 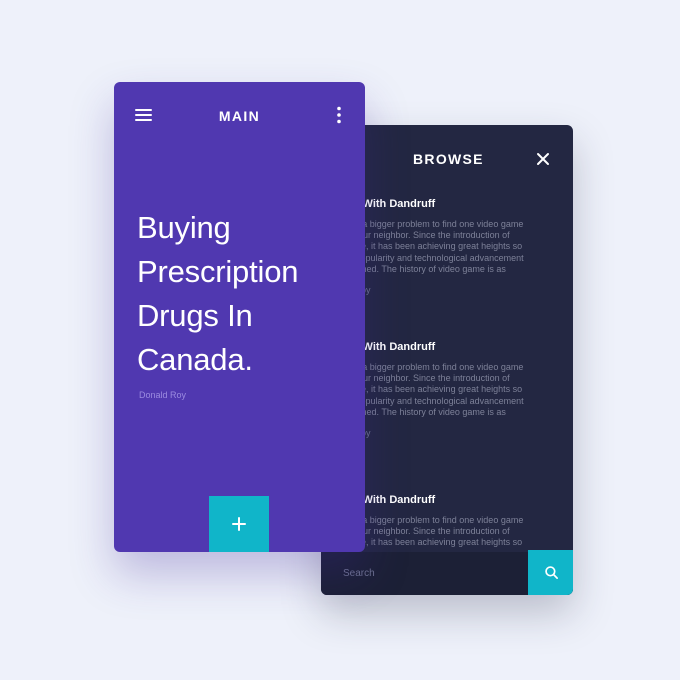 I want to click on close-icon, so click(x=543, y=159).